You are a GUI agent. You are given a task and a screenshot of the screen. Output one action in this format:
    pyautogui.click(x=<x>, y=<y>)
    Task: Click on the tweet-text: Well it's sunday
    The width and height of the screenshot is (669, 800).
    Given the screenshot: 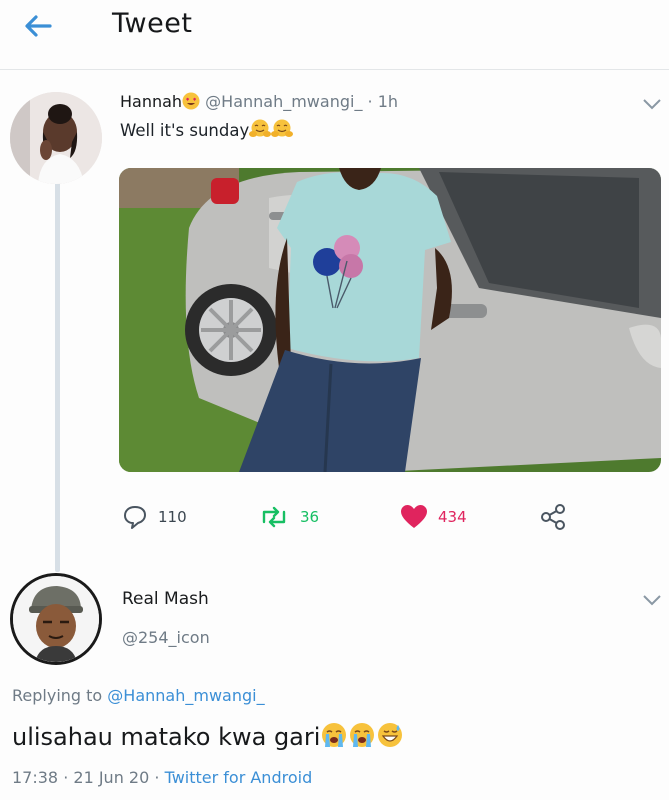 What is the action you would take?
    pyautogui.click(x=207, y=129)
    